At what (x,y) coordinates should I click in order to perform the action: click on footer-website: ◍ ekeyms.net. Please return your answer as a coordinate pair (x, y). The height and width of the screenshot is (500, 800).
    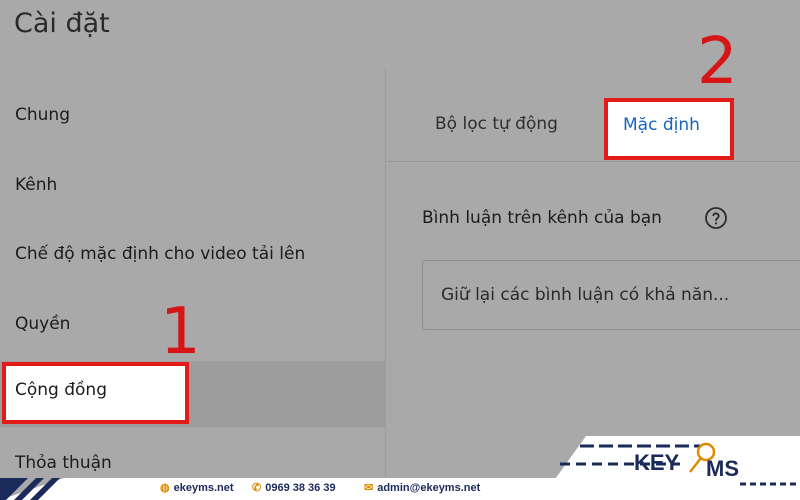
    Looking at the image, I should click on (197, 488).